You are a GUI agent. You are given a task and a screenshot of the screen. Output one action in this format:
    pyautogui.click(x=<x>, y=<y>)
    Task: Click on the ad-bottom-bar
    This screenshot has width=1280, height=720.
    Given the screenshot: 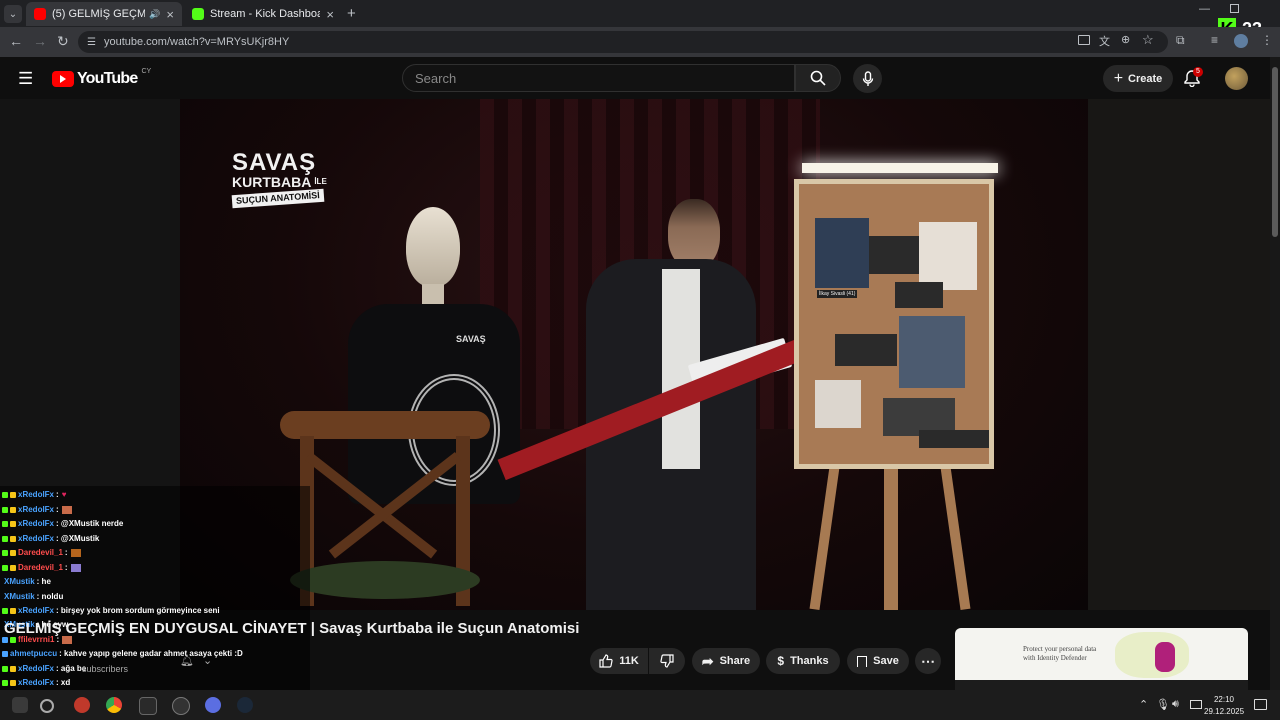 What is the action you would take?
    pyautogui.click(x=1101, y=685)
    